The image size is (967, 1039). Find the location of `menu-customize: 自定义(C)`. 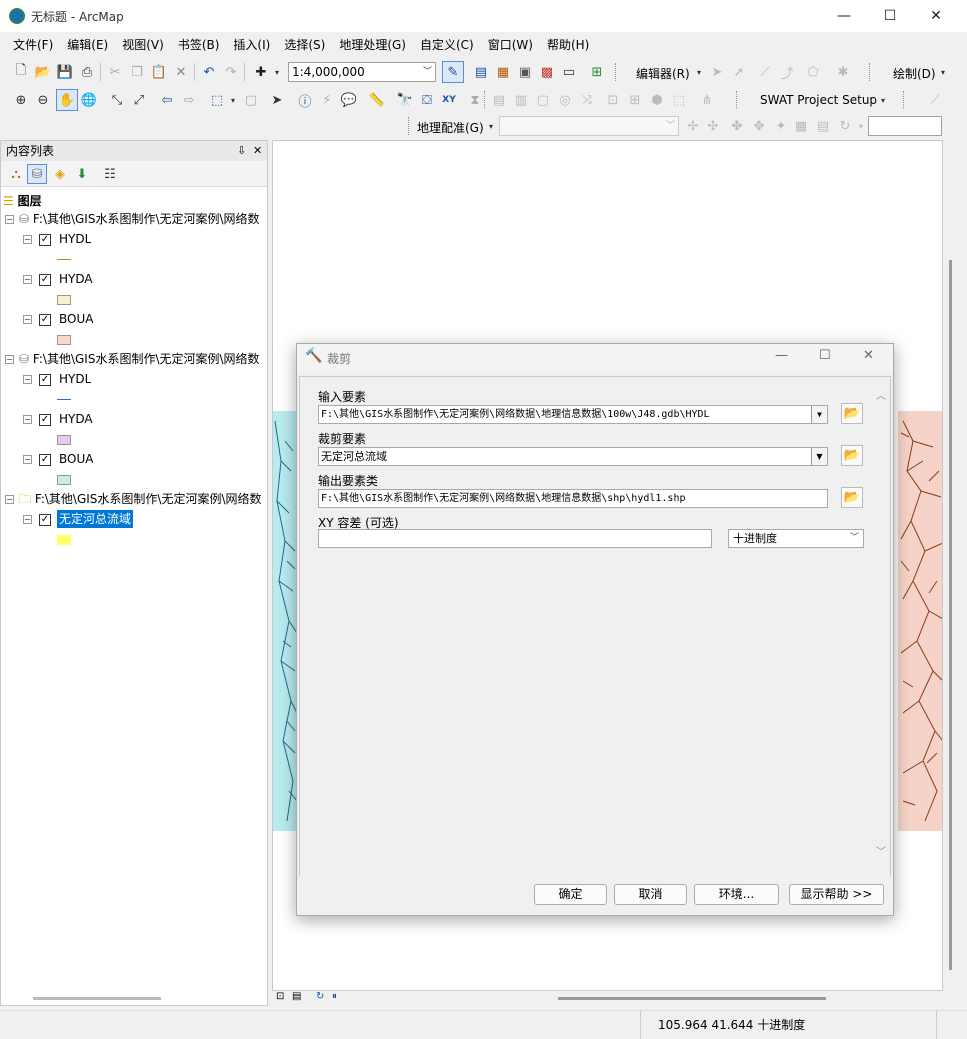

menu-customize: 自定义(C) is located at coordinates (447, 45).